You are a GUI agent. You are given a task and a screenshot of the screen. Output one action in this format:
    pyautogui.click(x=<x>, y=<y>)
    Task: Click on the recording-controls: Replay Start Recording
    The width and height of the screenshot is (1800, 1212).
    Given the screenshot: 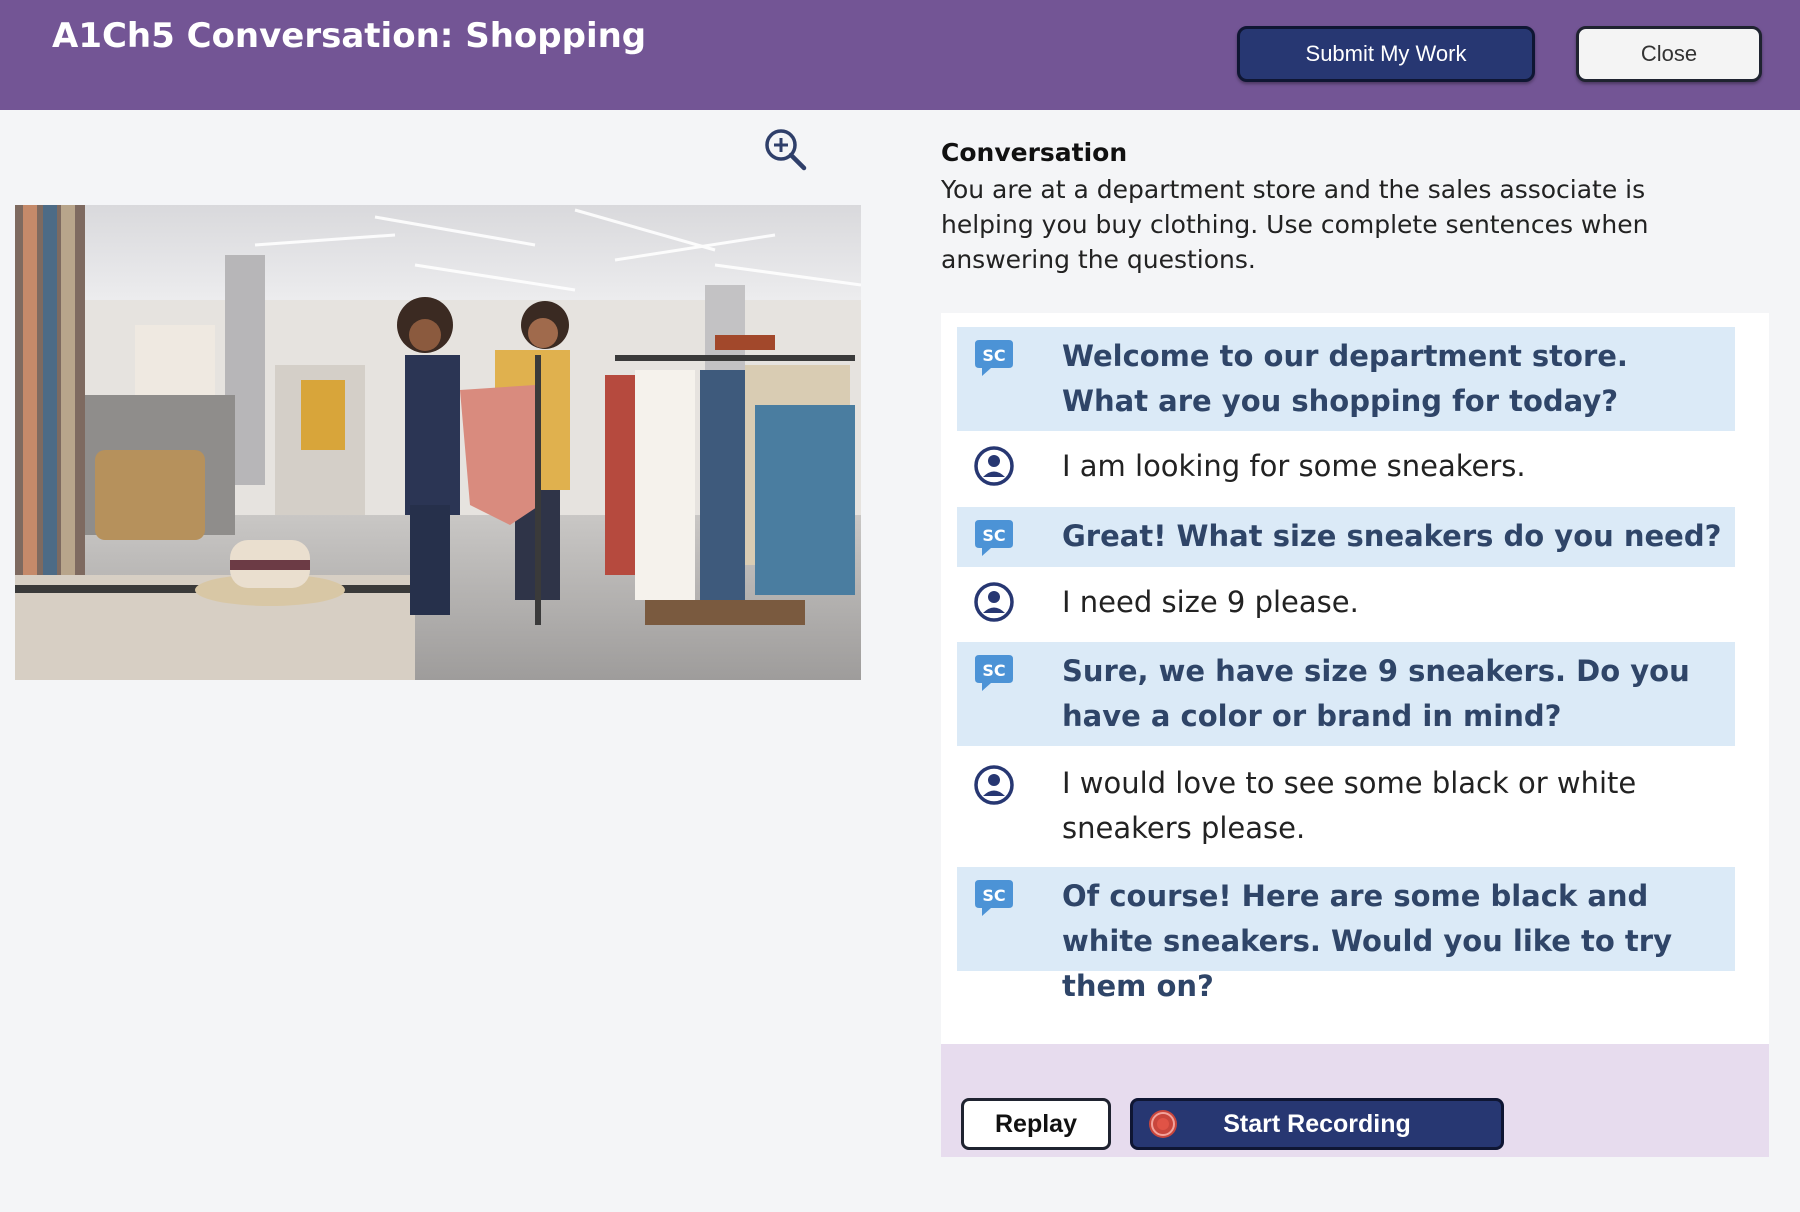 What is the action you would take?
    pyautogui.click(x=1355, y=1100)
    